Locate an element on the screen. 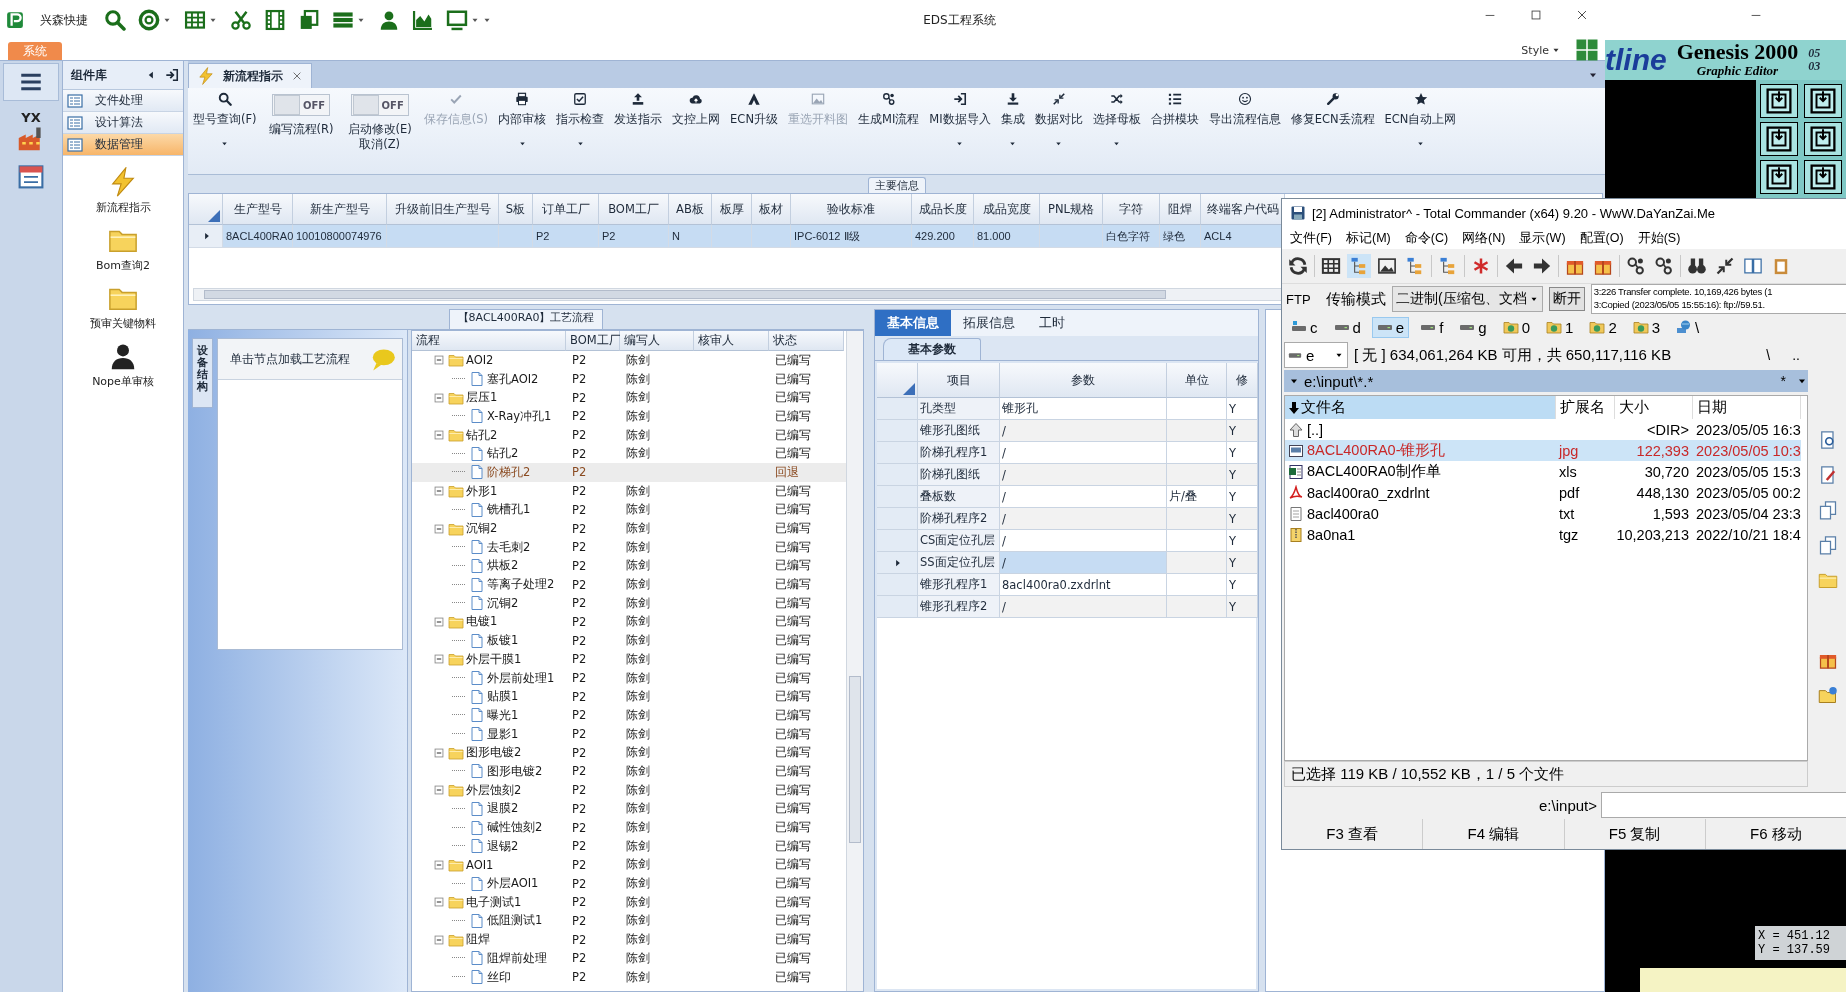 The width and height of the screenshot is (1846, 992). file-row: 8a0na1 tgz 10,203,213 2022/10/21 18:4 is located at coordinates (1543, 534).